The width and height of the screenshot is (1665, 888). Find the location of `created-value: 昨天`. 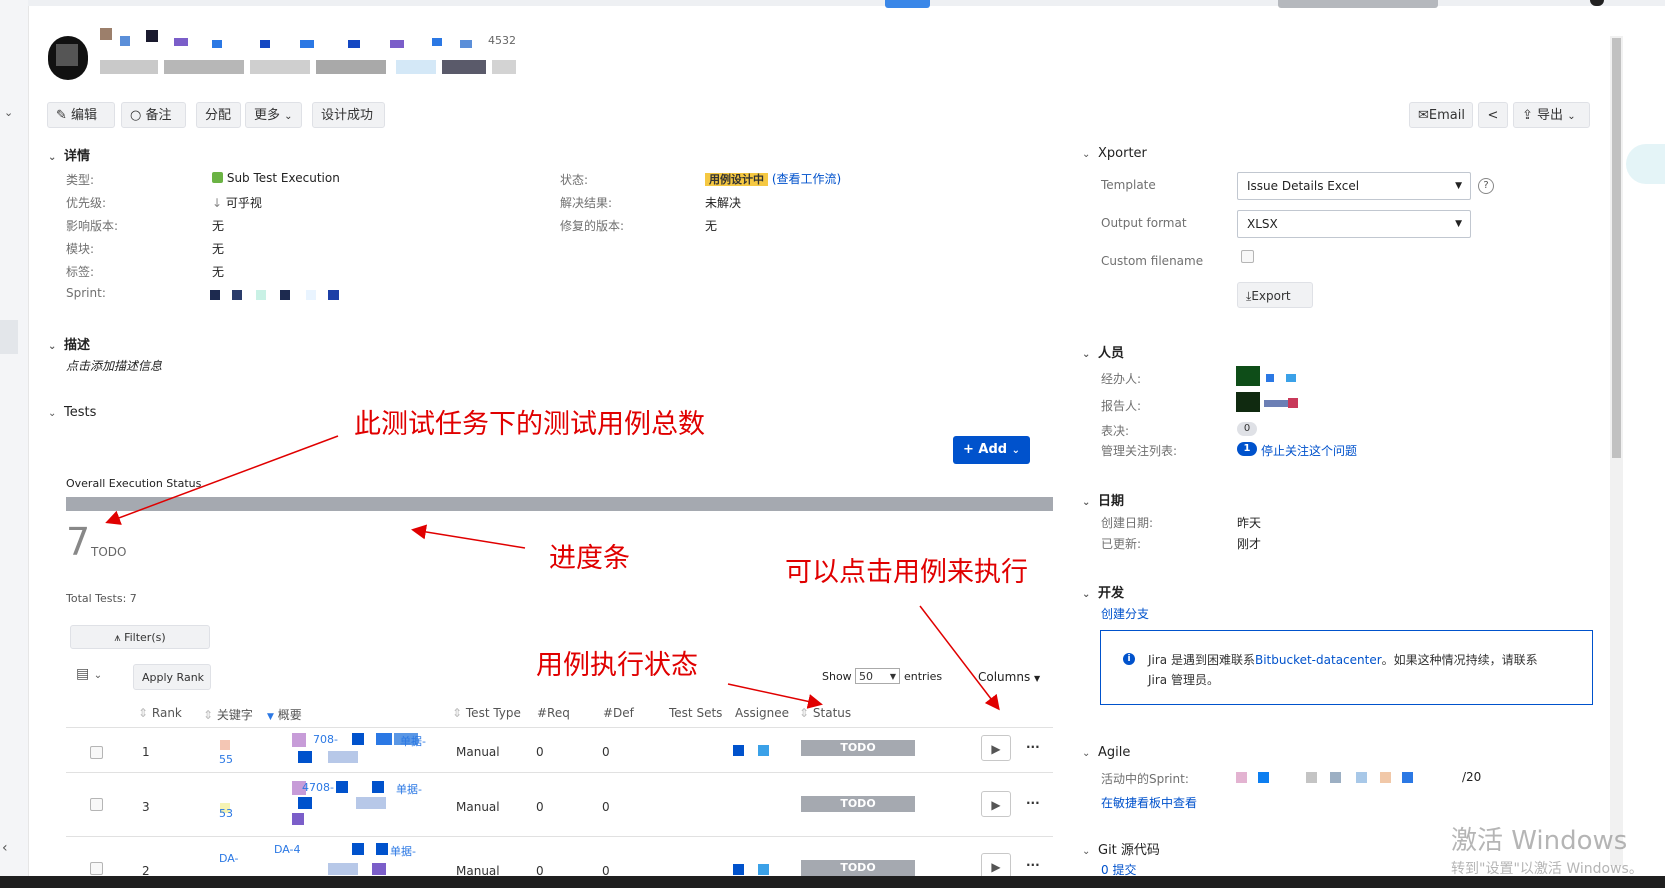

created-value: 昨天 is located at coordinates (1249, 523).